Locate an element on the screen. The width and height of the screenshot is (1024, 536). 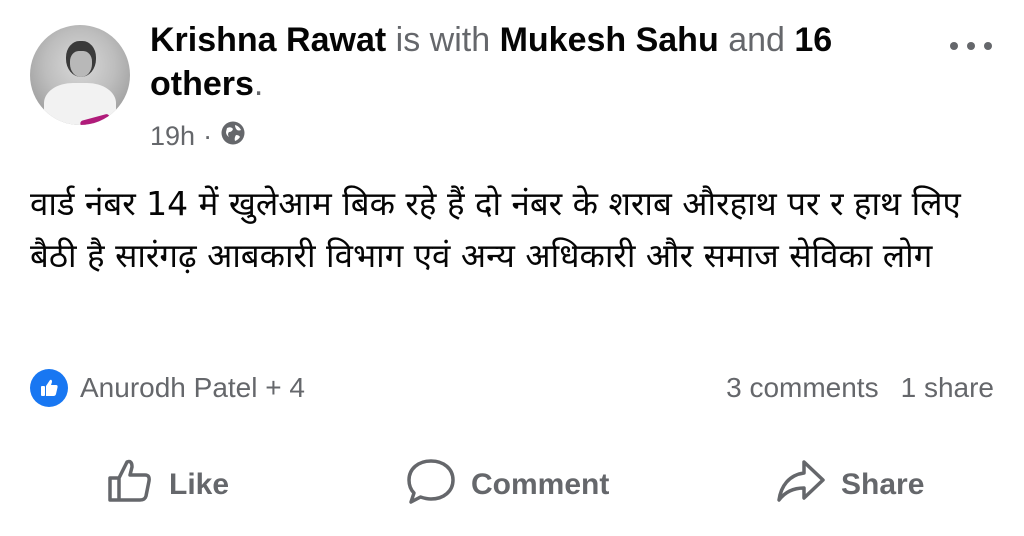
like-button: Like is located at coordinates (167, 485).